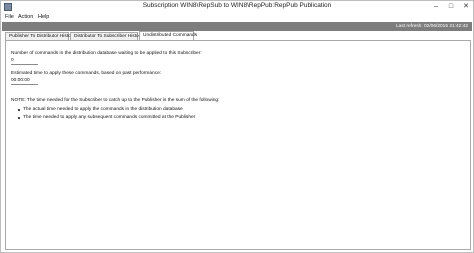  What do you see at coordinates (25, 17) in the screenshot?
I see `menu-action: Action` at bounding box center [25, 17].